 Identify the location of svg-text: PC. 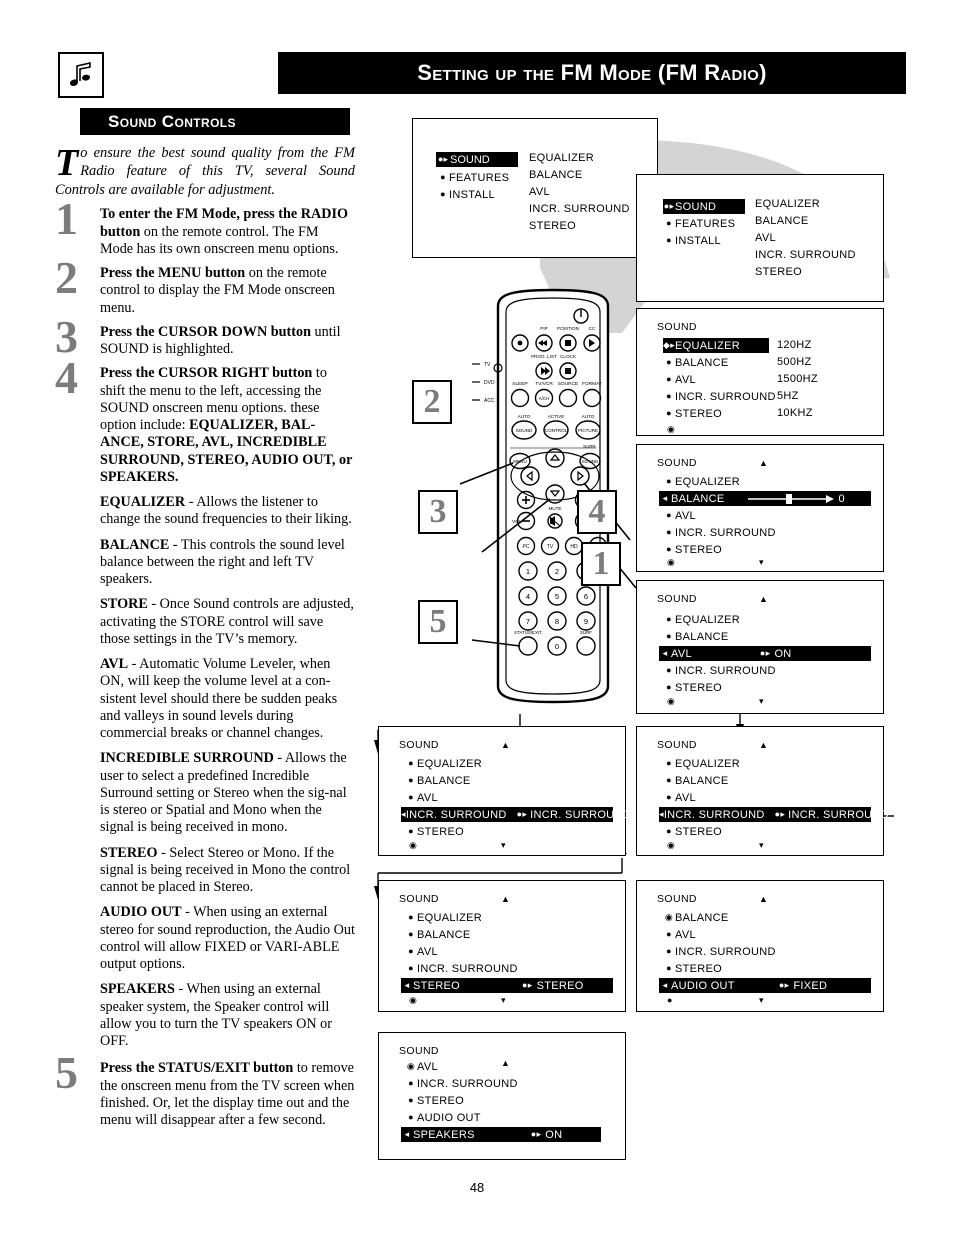
(526, 547).